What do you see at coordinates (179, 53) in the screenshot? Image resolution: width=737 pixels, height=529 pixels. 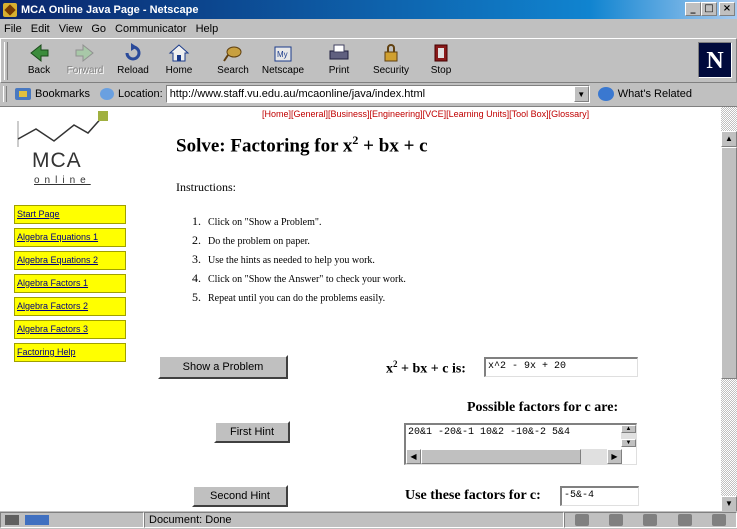 I see `home-icon` at bounding box center [179, 53].